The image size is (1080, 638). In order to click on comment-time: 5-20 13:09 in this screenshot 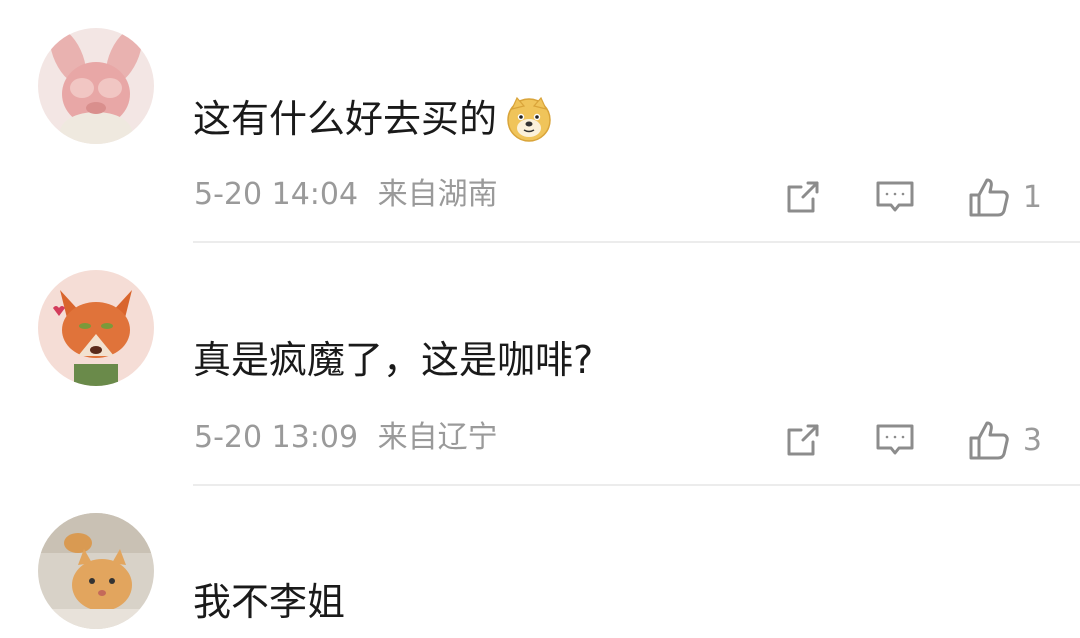, I will do `click(276, 437)`.